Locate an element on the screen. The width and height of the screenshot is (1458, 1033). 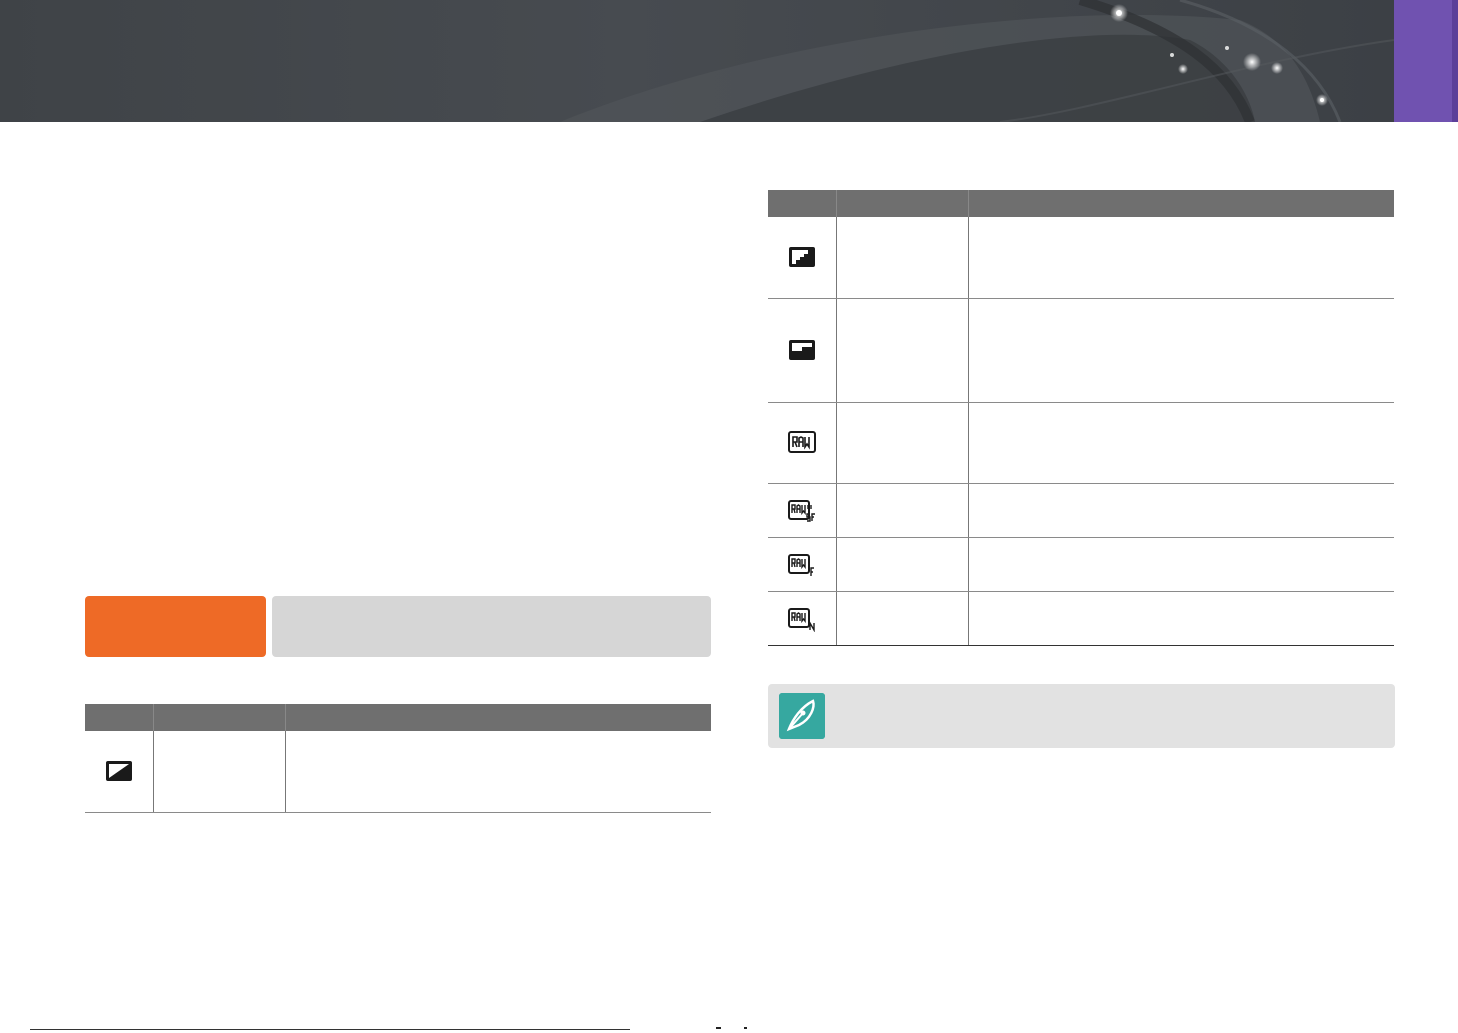
picture-style-low-icon is located at coordinates (802, 350).